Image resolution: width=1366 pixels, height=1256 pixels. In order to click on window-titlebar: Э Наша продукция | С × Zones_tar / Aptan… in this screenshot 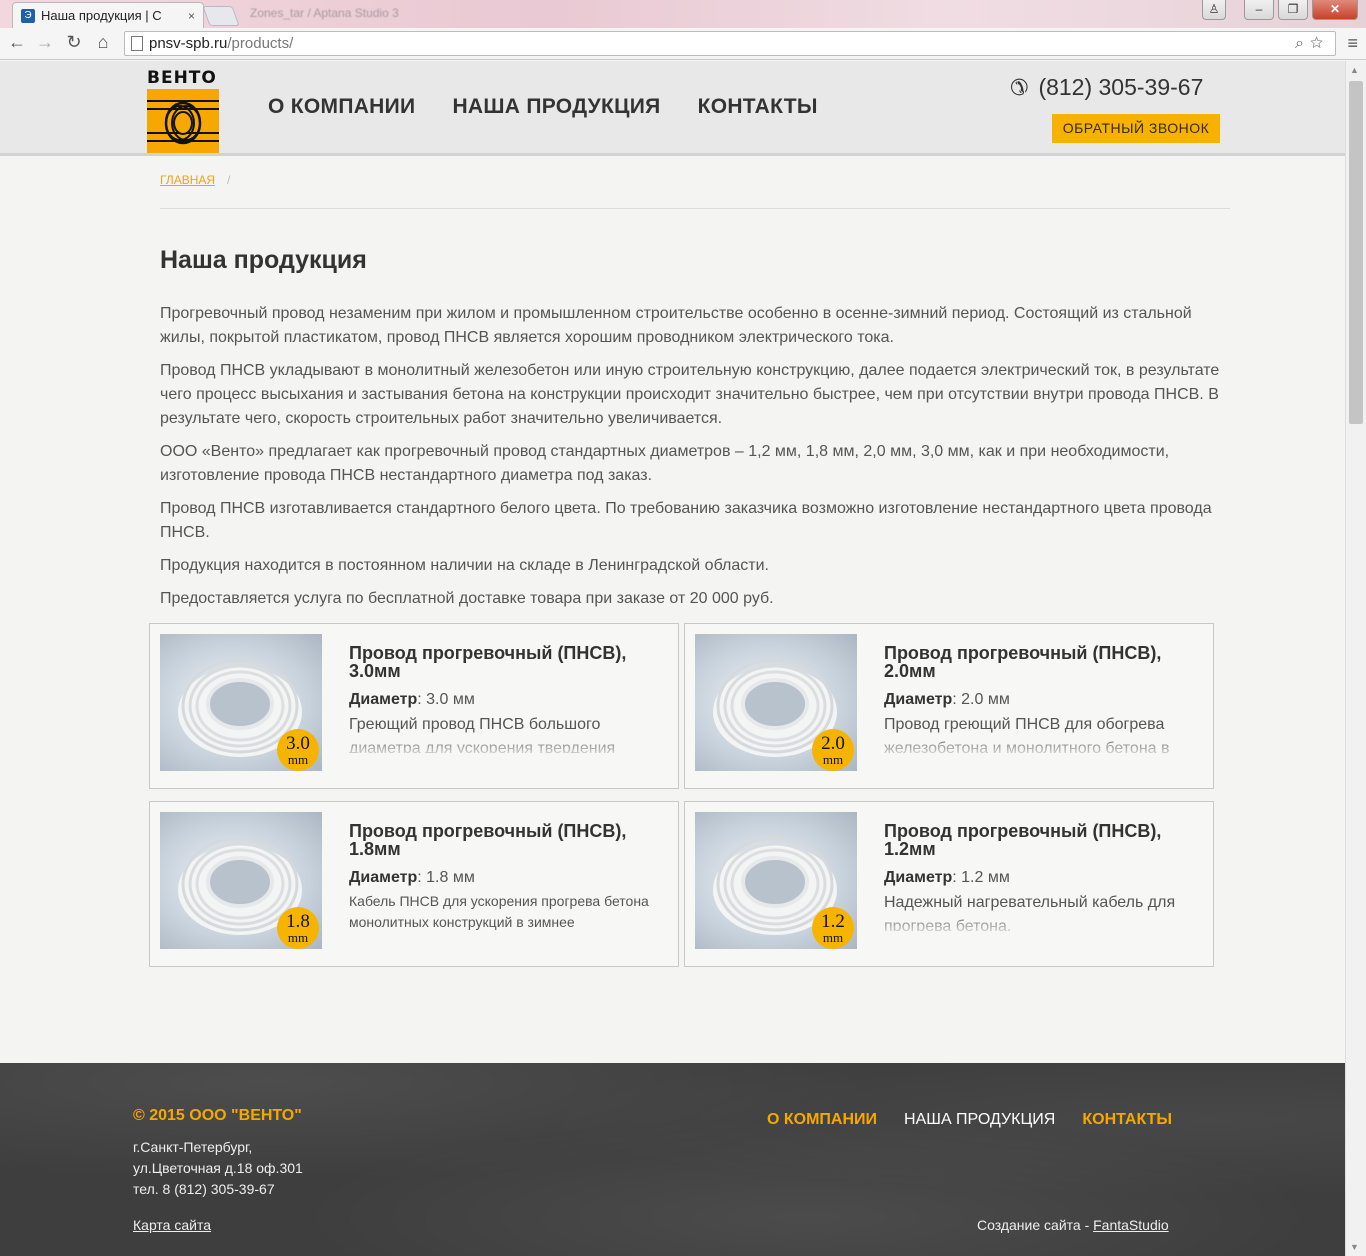, I will do `click(683, 14)`.